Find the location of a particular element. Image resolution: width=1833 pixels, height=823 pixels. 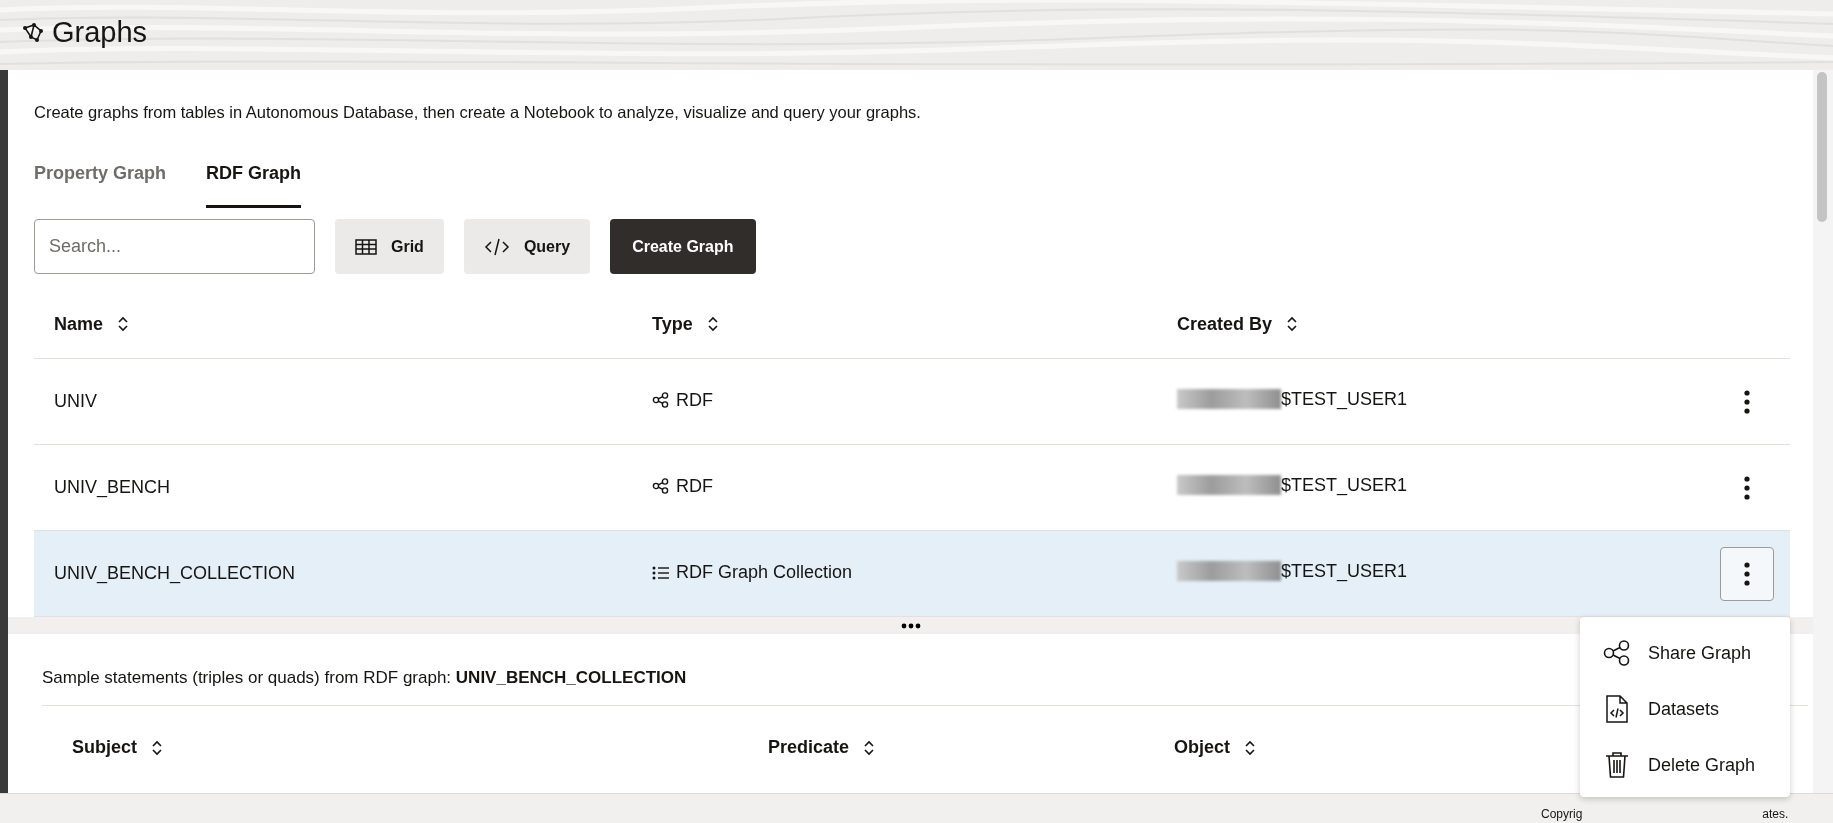

trash-icon is located at coordinates (1617, 765).